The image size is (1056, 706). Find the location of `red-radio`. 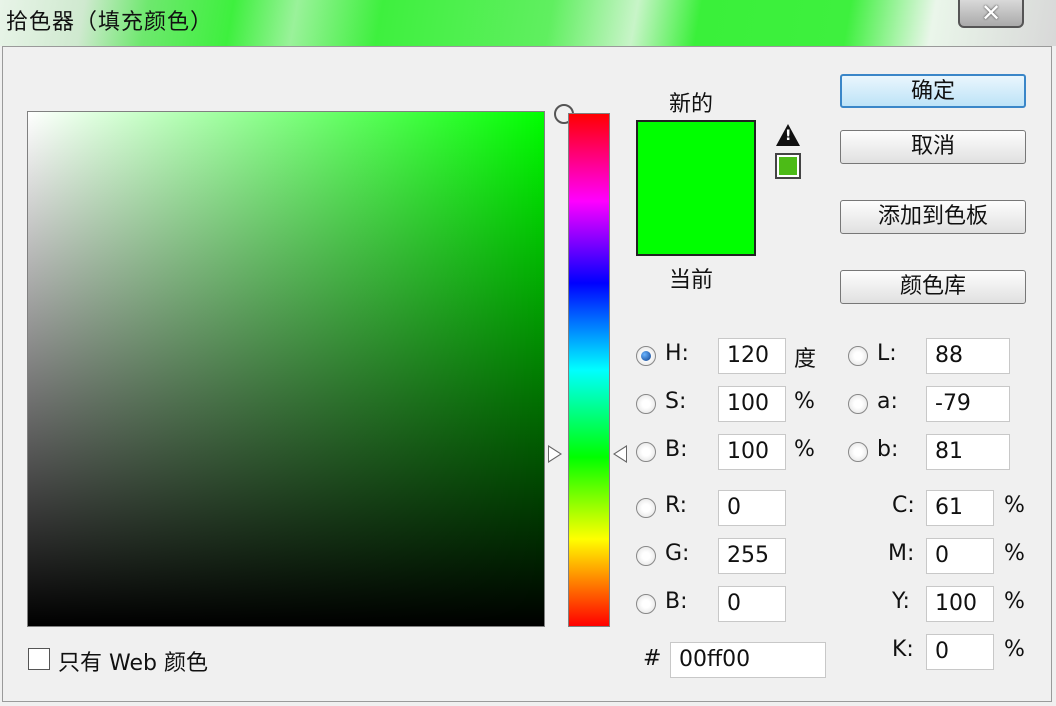

red-radio is located at coordinates (646, 508).